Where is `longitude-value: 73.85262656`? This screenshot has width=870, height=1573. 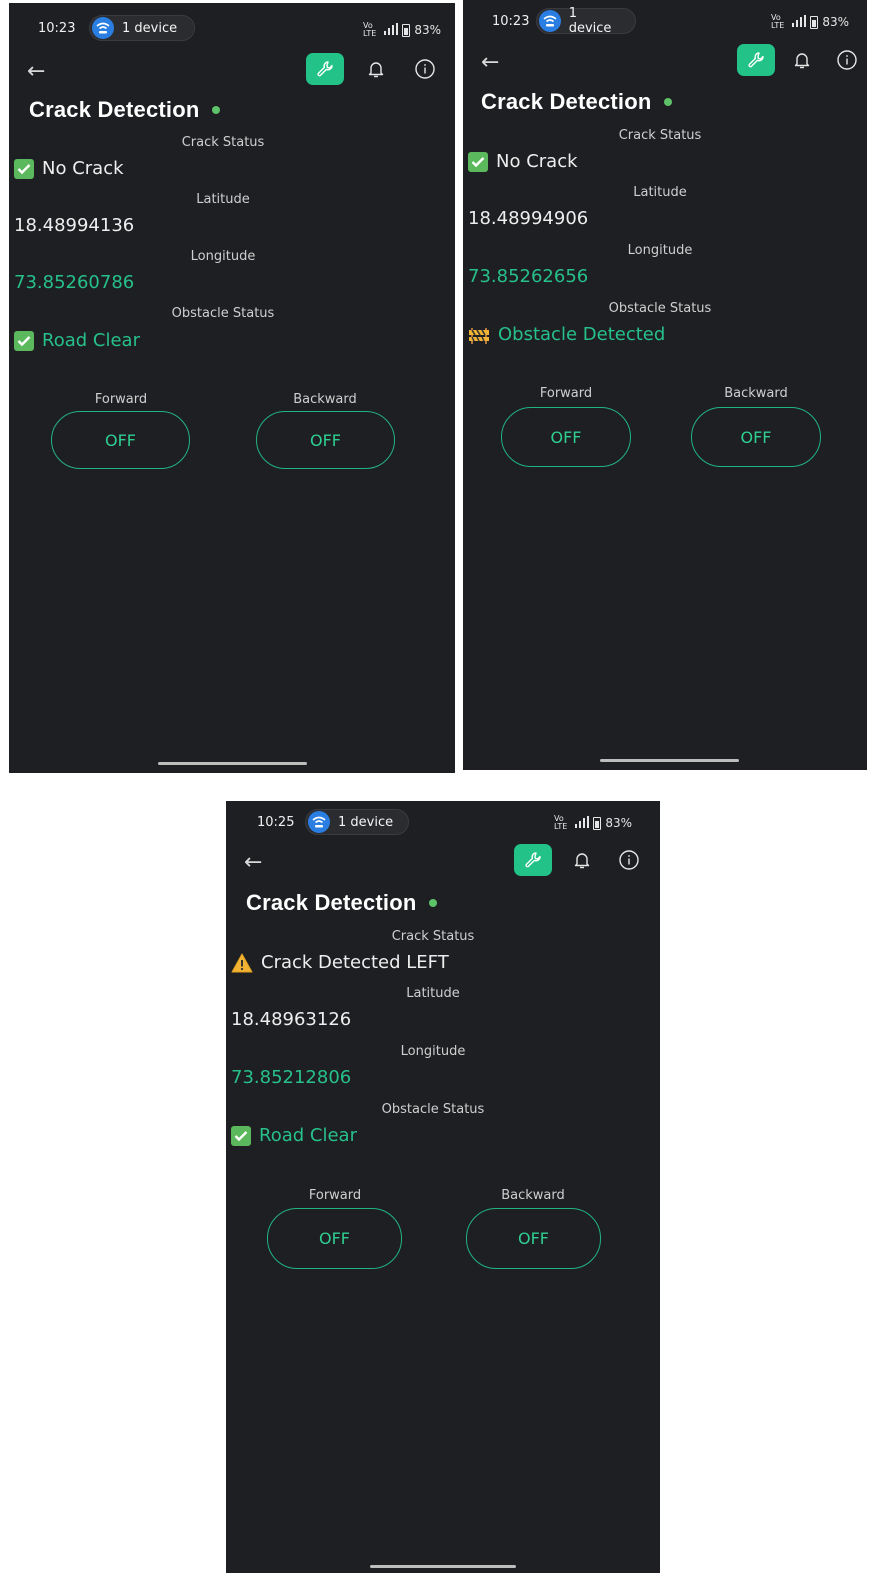 longitude-value: 73.85262656 is located at coordinates (528, 276).